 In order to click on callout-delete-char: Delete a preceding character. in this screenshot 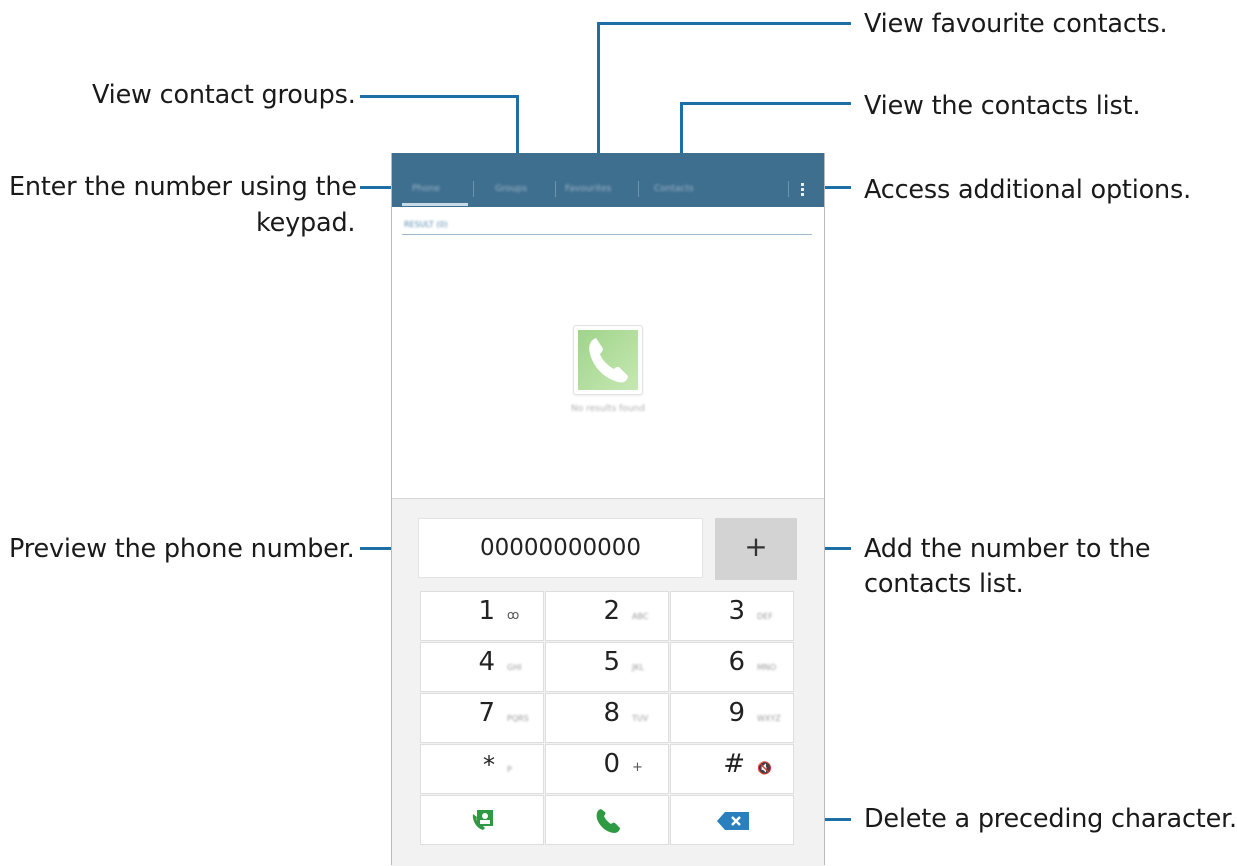, I will do `click(1050, 819)`.